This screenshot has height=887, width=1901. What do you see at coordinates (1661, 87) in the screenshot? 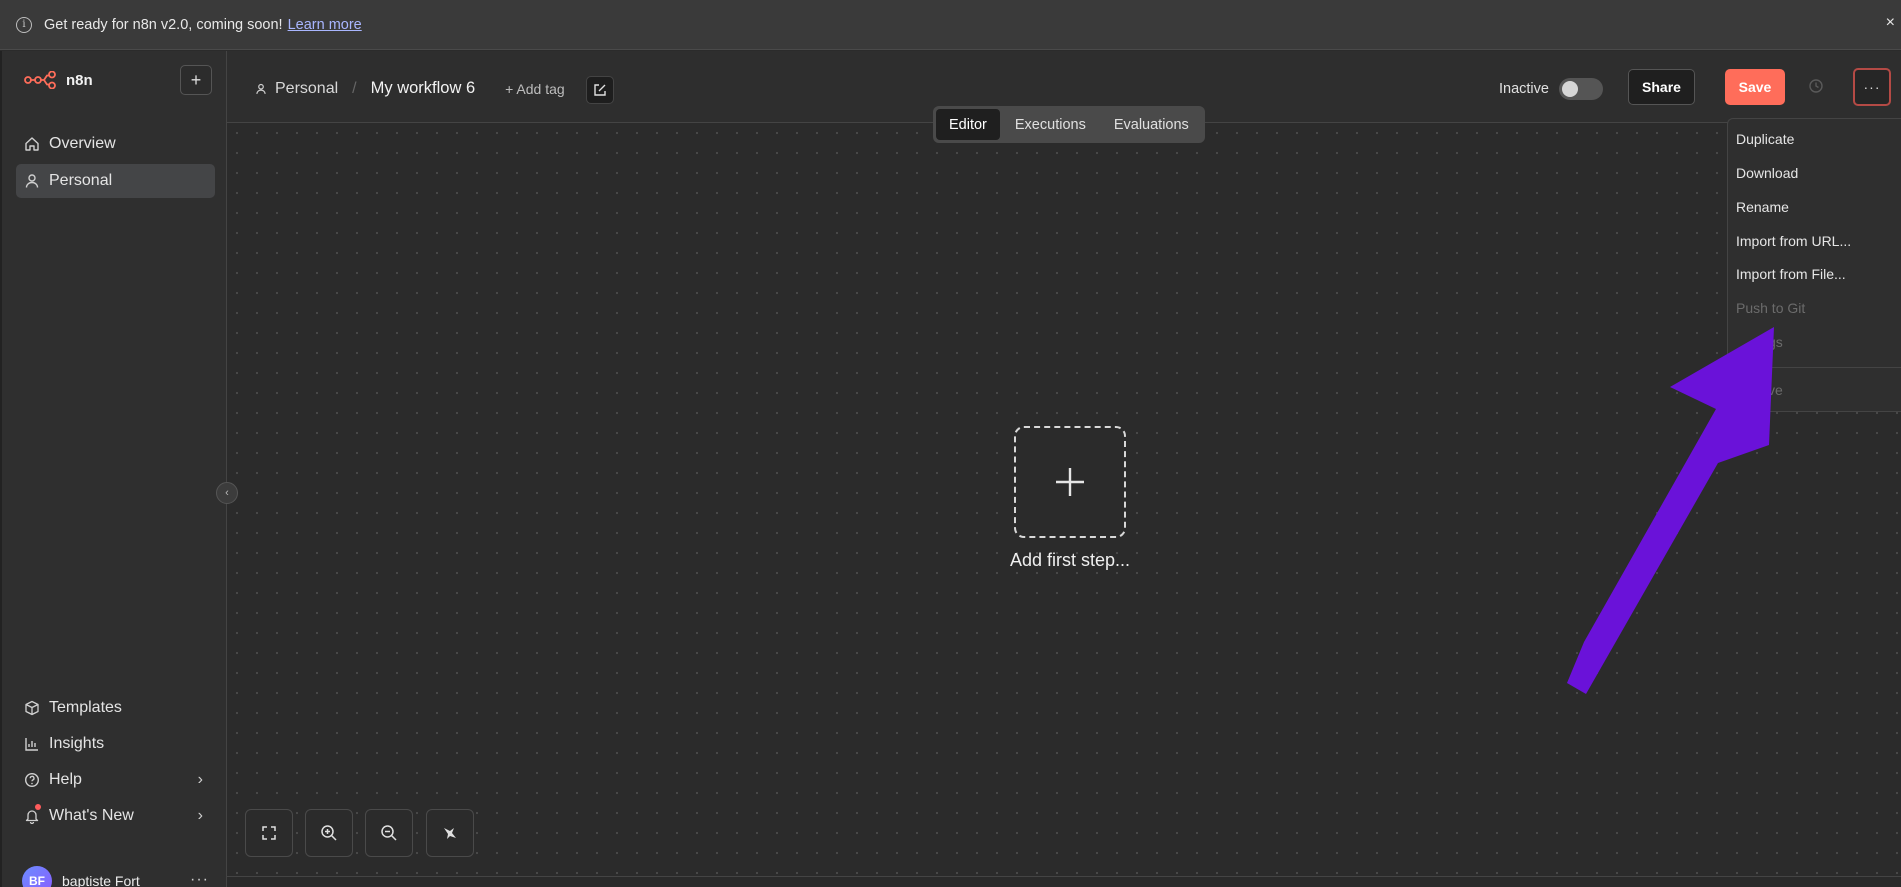
I see `share-button: Share` at bounding box center [1661, 87].